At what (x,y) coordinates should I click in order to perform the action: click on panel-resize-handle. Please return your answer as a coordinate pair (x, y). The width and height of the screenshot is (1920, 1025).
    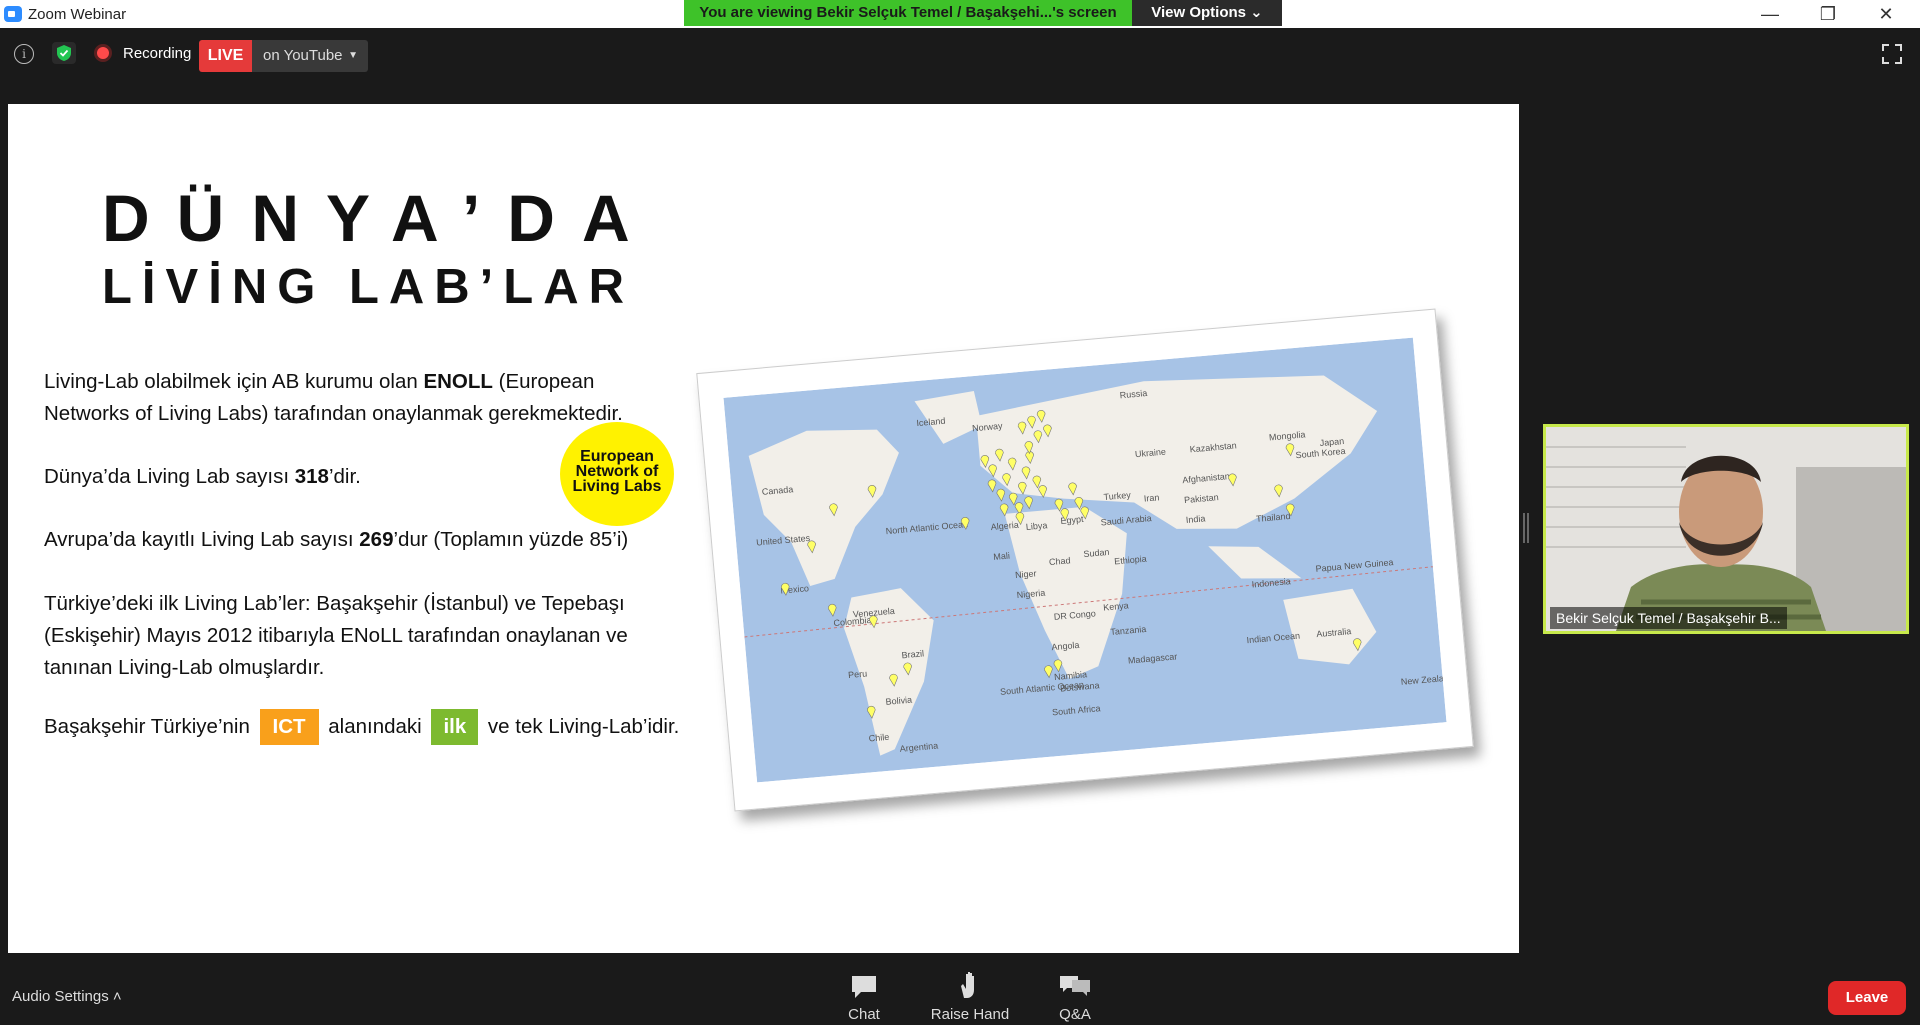
    Looking at the image, I should click on (1526, 528).